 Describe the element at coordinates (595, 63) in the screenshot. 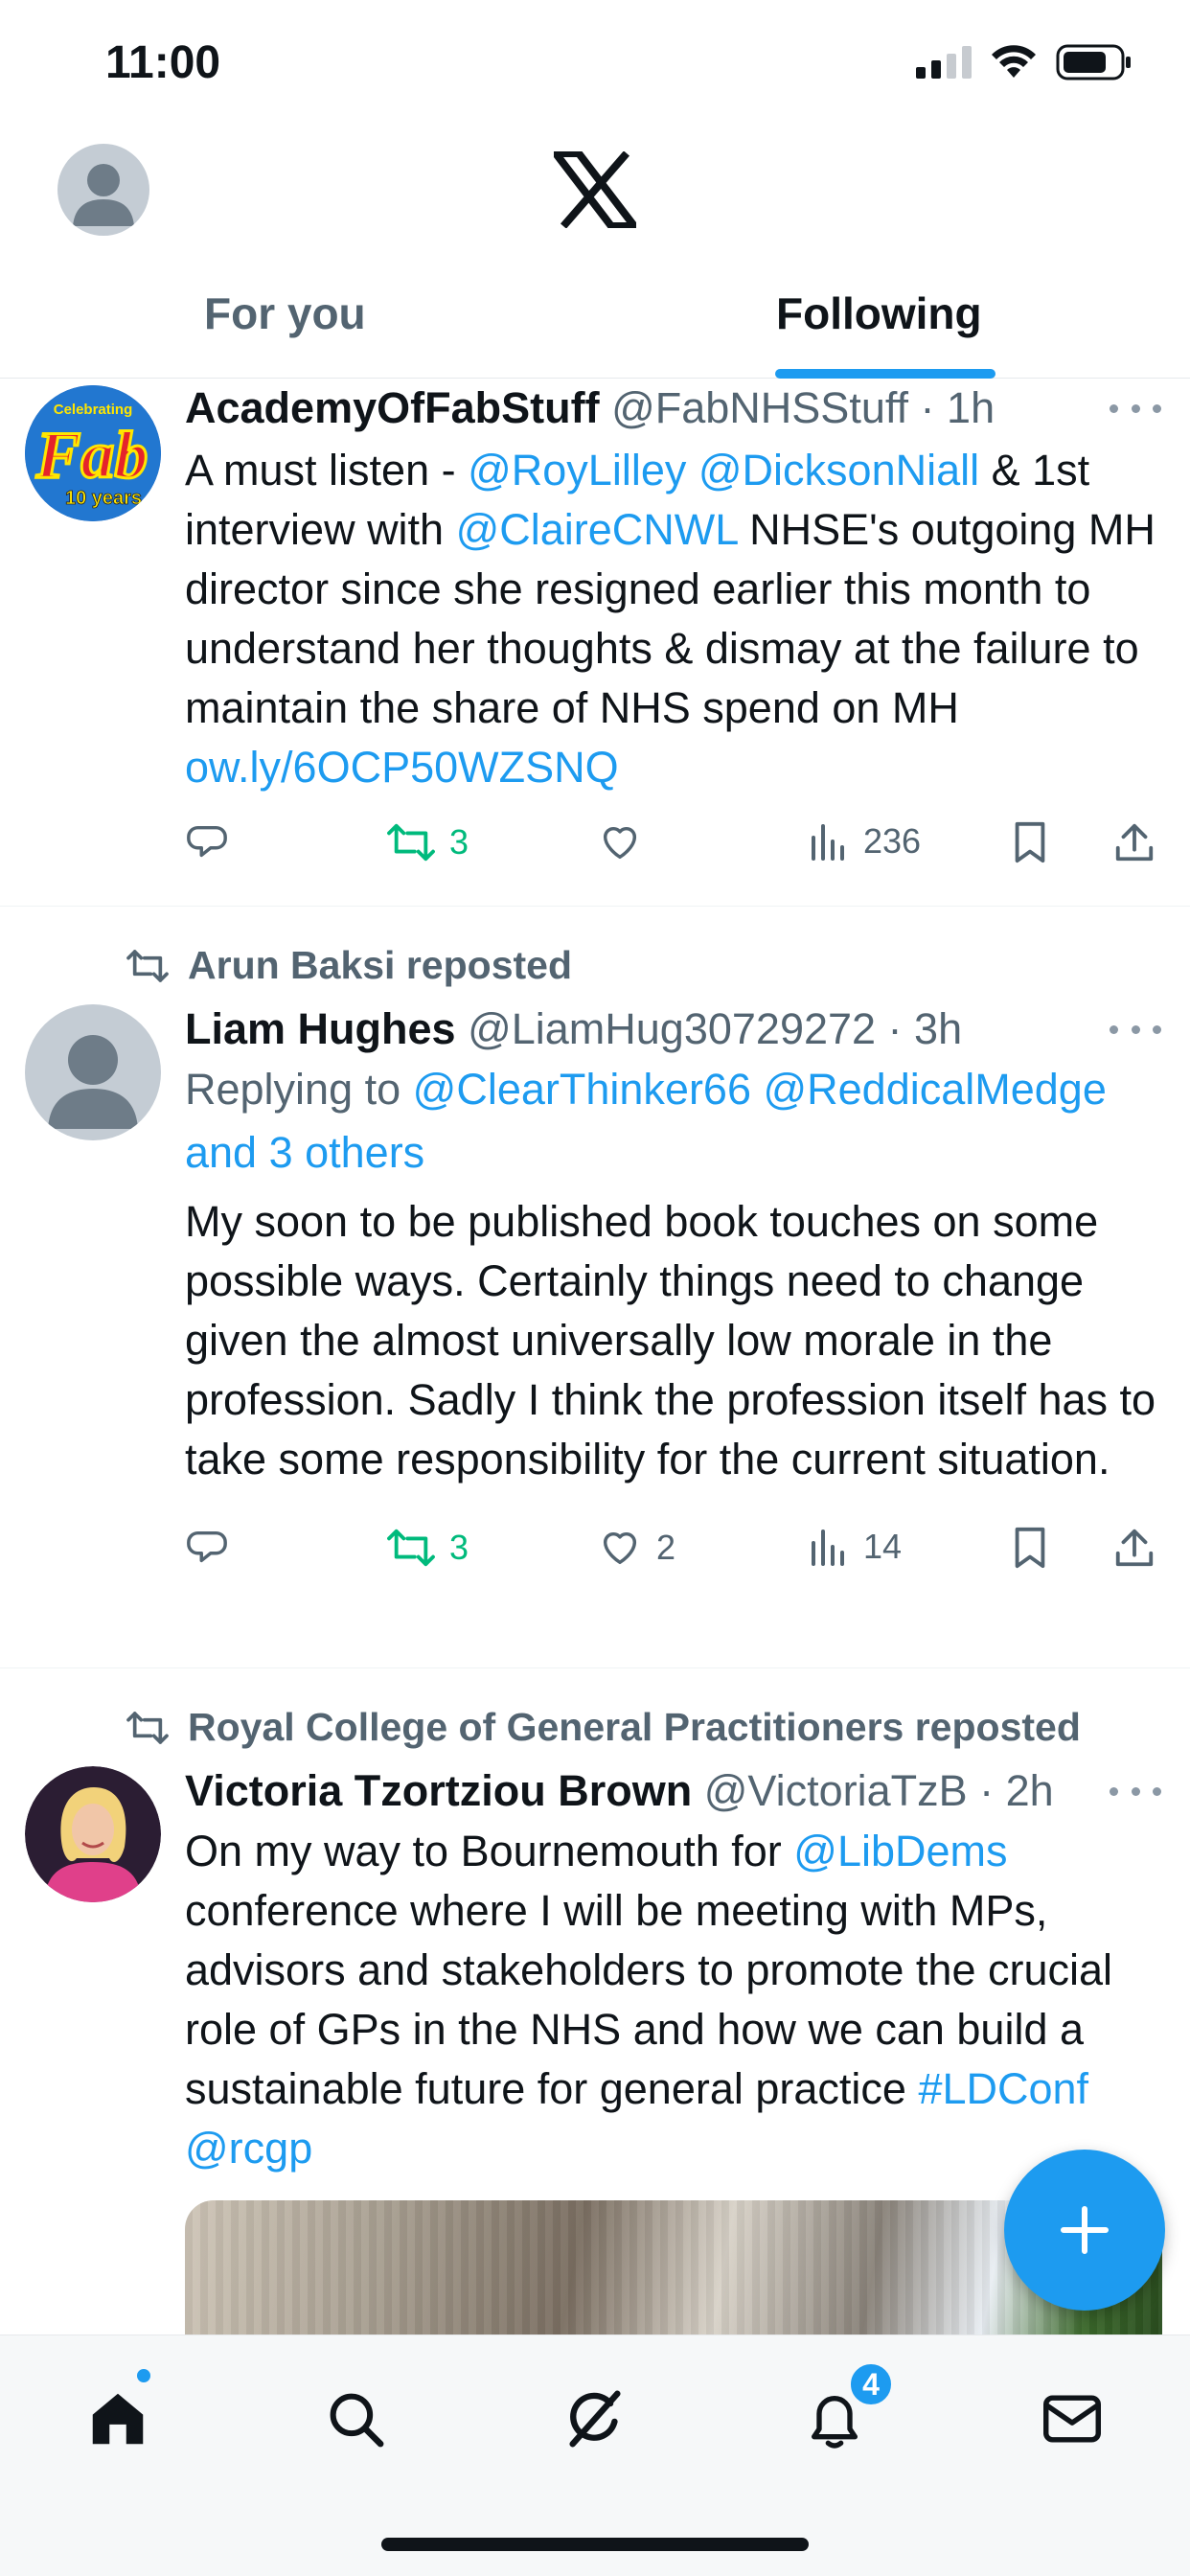

I see `status-bar: 11:00` at that location.